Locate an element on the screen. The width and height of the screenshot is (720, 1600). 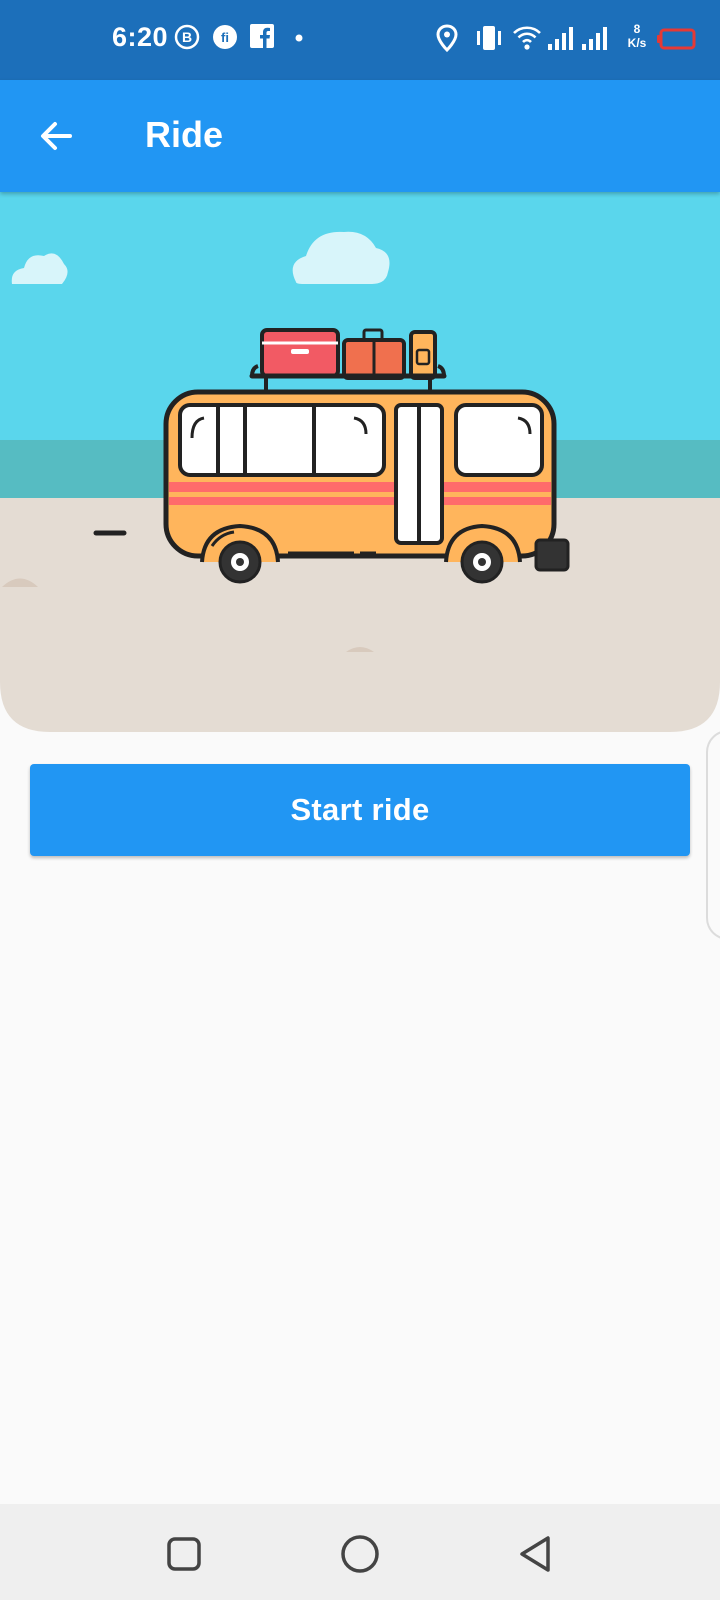
wifi-icon is located at coordinates (527, 38).